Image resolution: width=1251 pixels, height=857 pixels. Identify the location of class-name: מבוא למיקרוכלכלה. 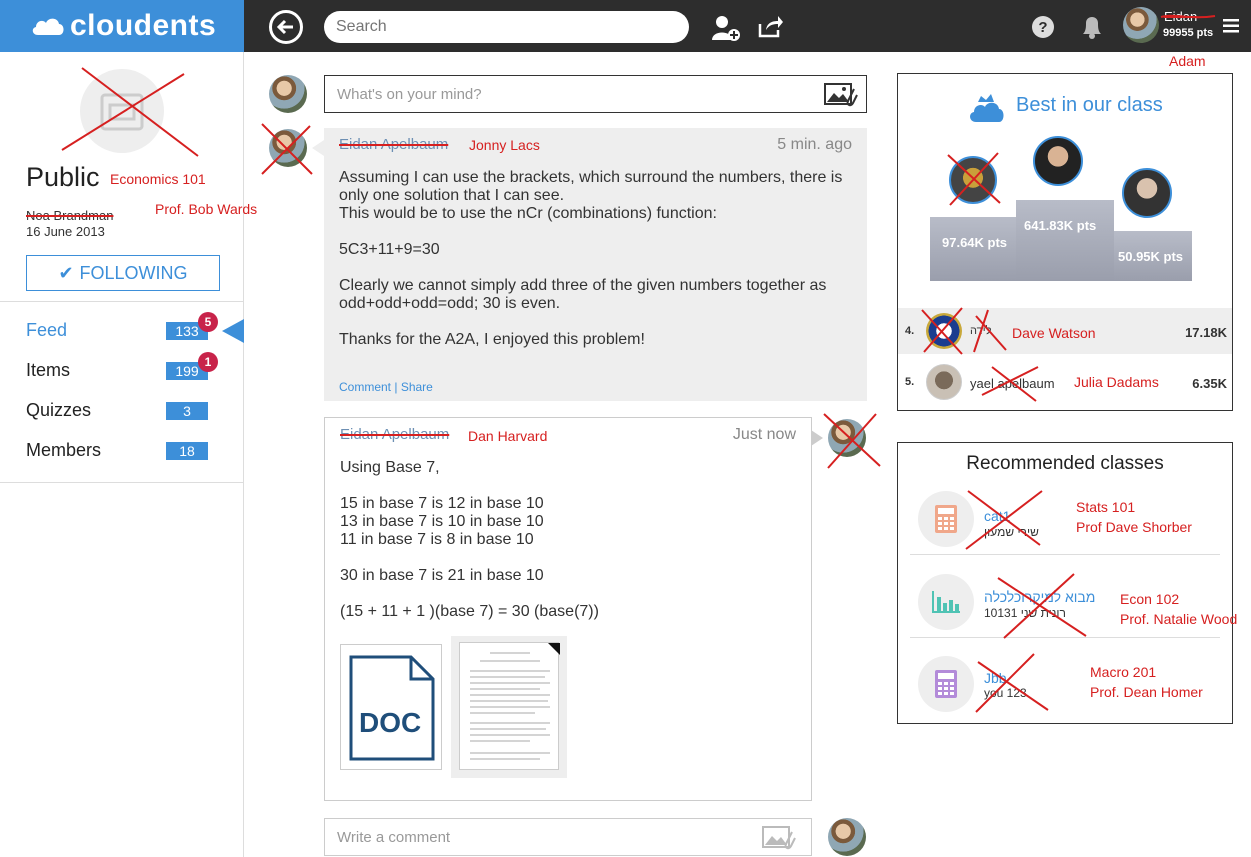
(1040, 597).